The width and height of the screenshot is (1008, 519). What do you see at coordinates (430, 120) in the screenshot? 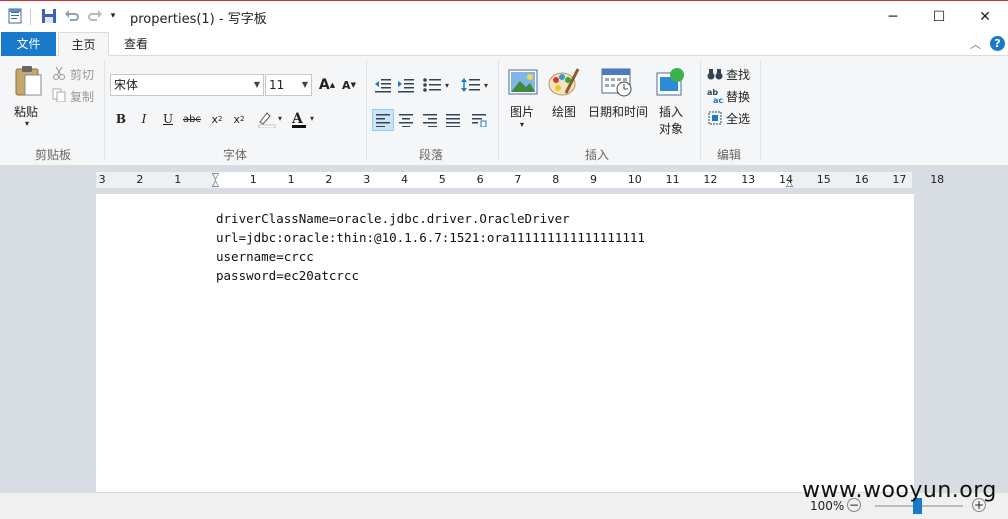
I see `align-right-icon` at bounding box center [430, 120].